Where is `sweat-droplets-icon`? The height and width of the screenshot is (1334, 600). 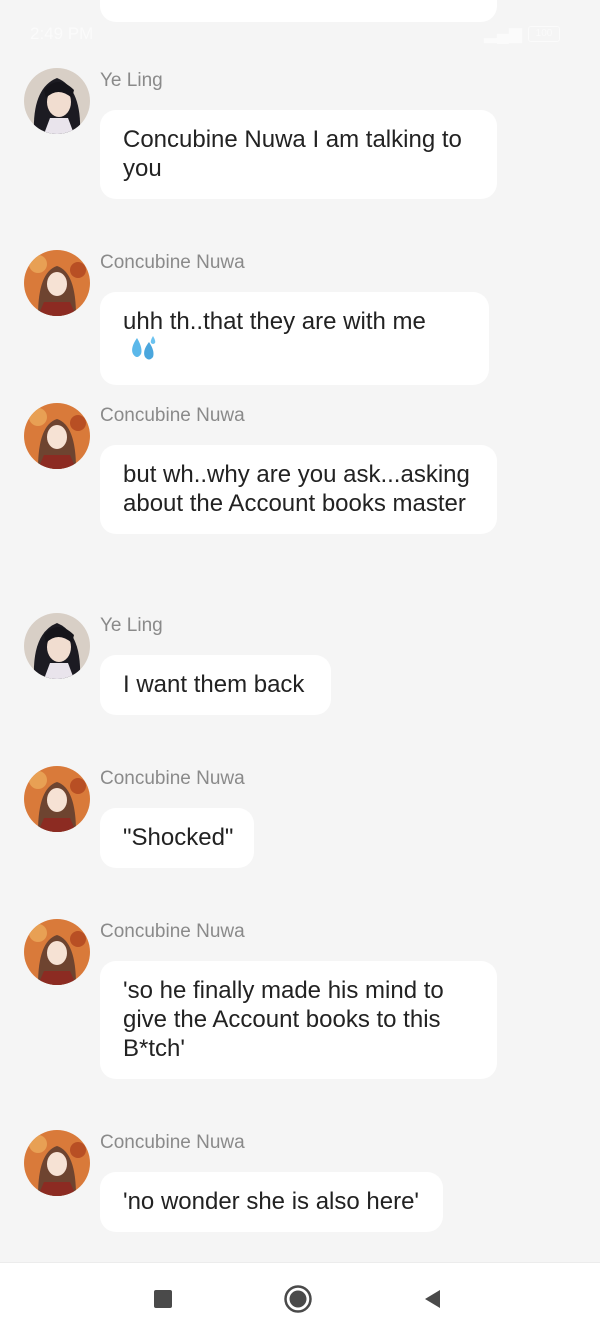 sweat-droplets-icon is located at coordinates (143, 352).